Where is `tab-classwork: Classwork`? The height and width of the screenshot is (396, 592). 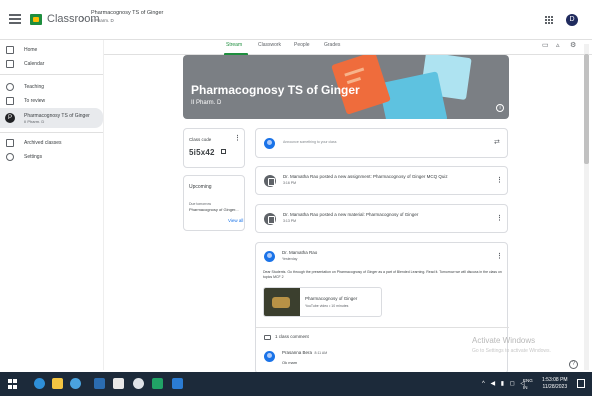
tab-classwork: Classwork is located at coordinates (269, 45).